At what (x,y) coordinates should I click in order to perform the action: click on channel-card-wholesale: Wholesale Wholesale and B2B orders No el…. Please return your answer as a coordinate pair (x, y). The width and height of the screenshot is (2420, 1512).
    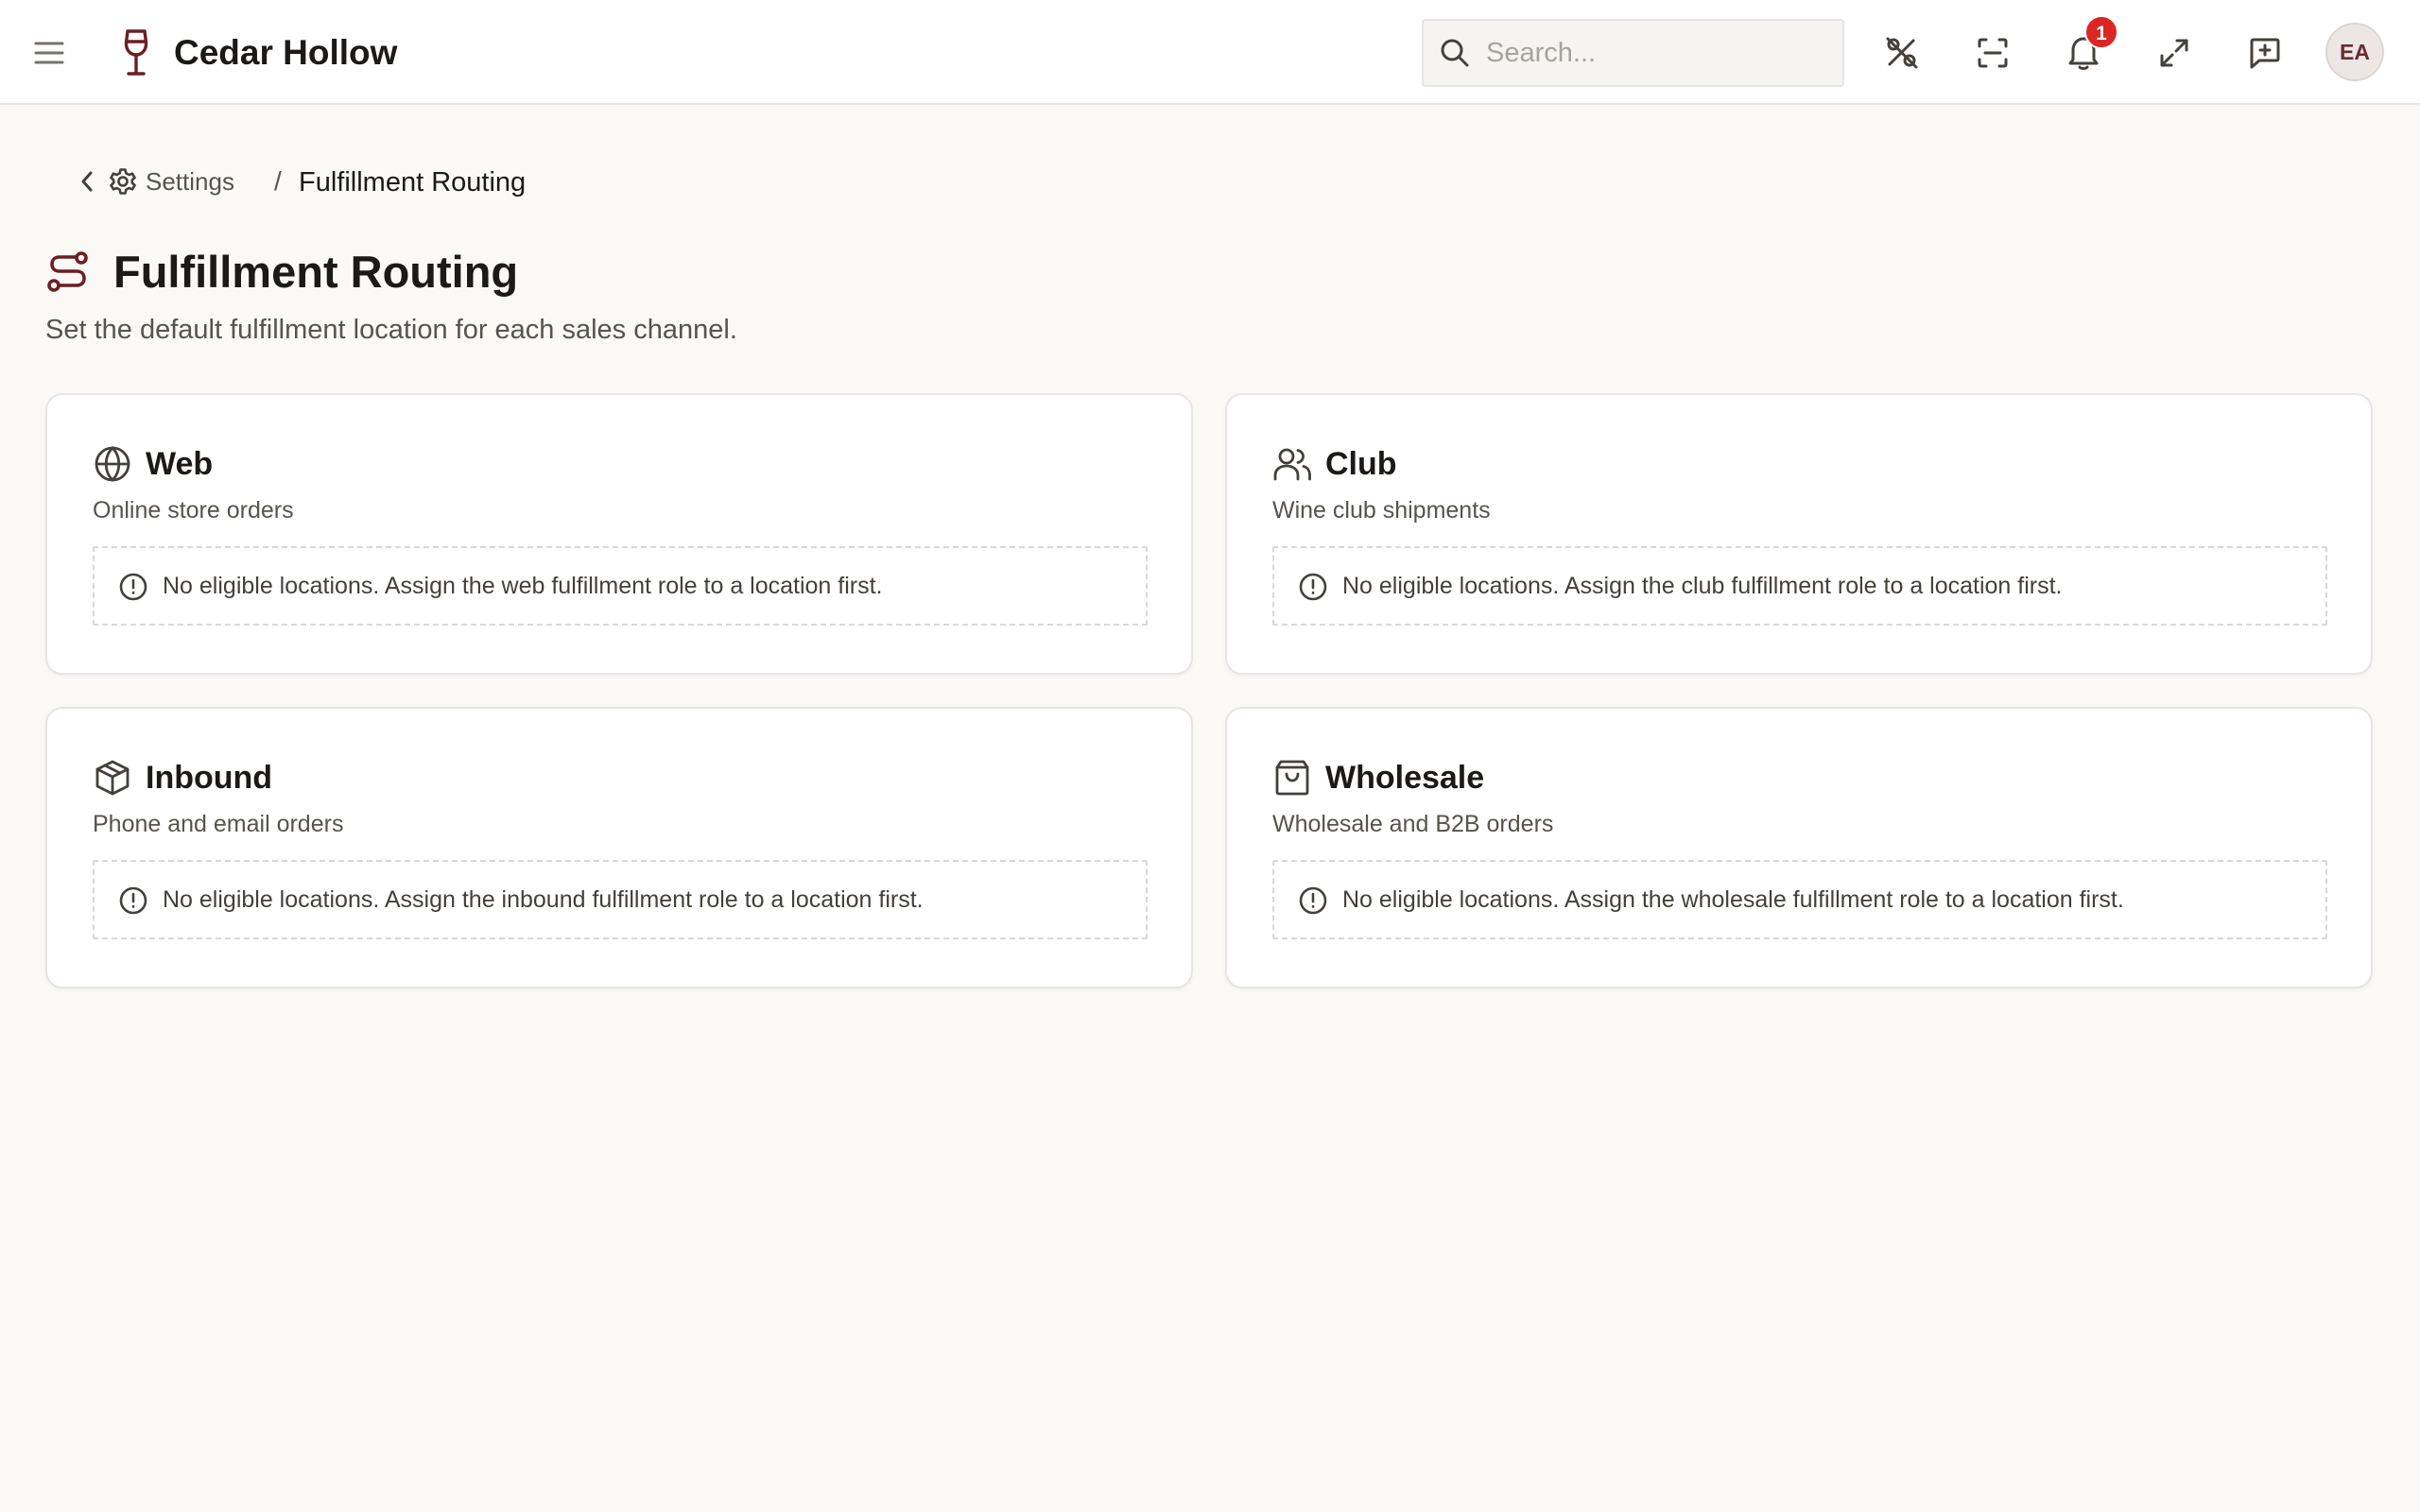
    Looking at the image, I should click on (1799, 847).